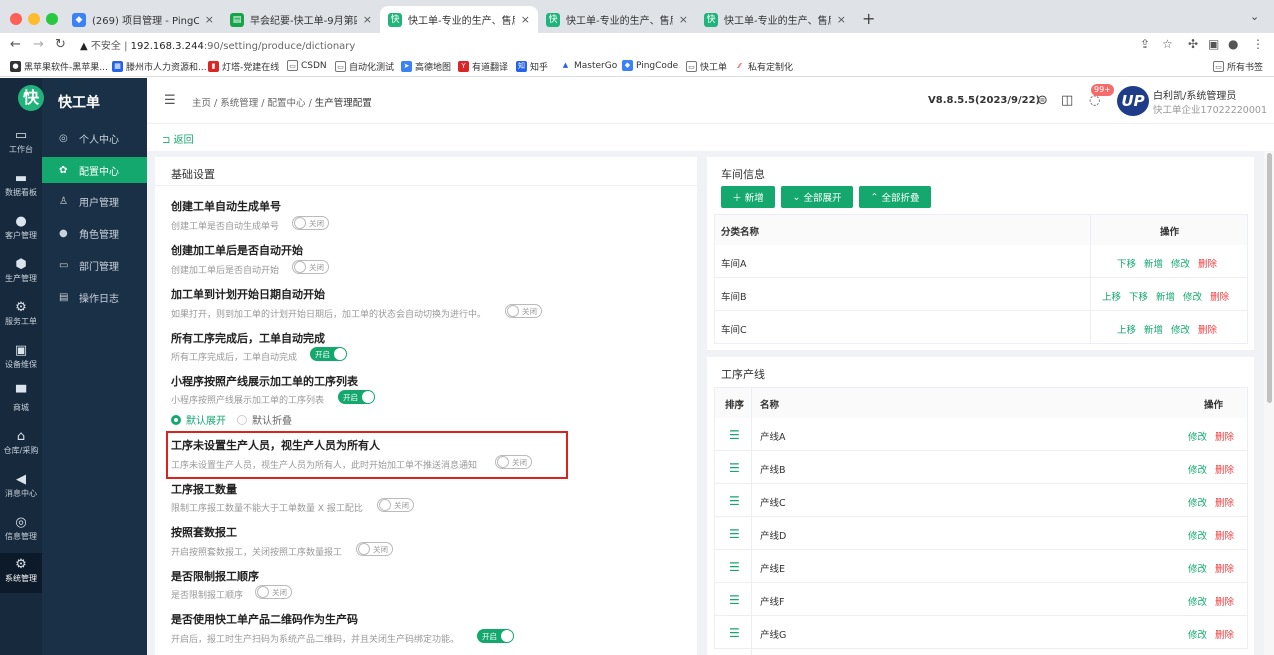 Image resolution: width=1274 pixels, height=655 pixels. I want to click on subnav-logs: ▤ 操作日志, so click(94, 297).